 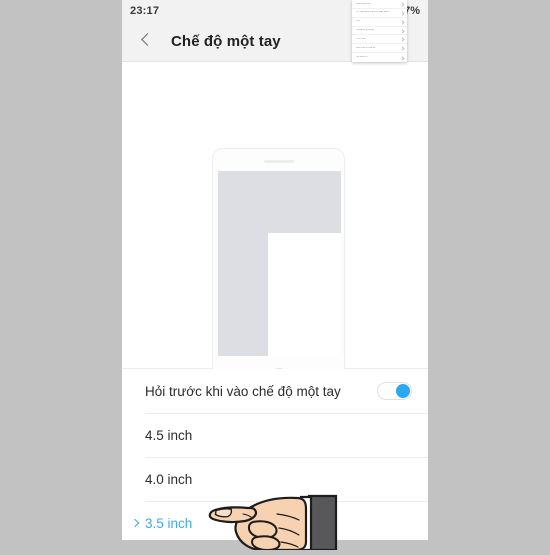 What do you see at coordinates (275, 479) in the screenshot?
I see `setting-row-40-inch: 4.0 inch` at bounding box center [275, 479].